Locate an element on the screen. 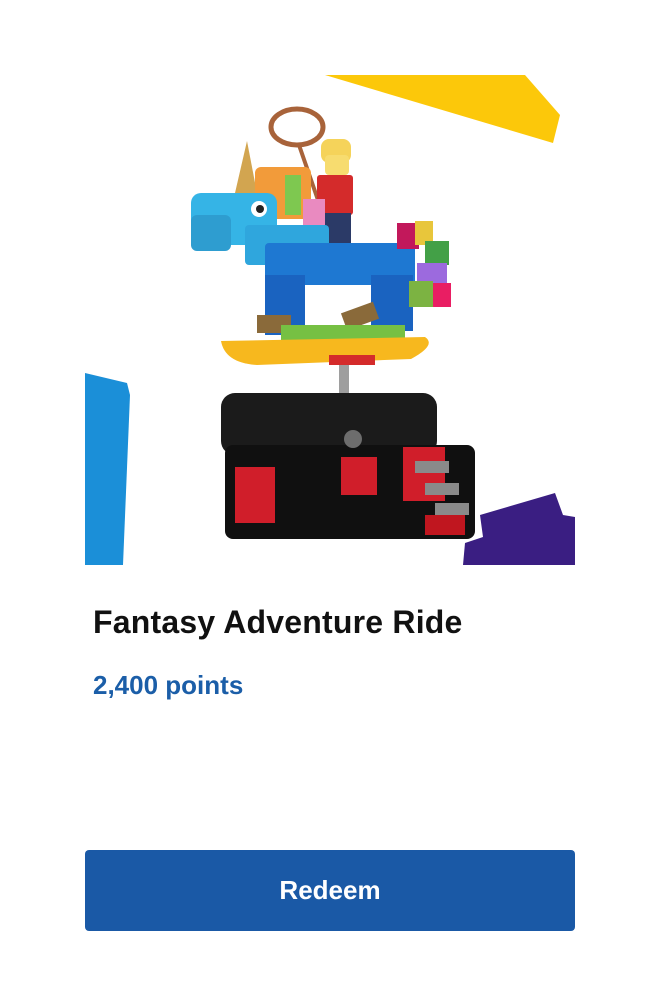 The width and height of the screenshot is (650, 1000). unicorn-pupil is located at coordinates (260, 209).